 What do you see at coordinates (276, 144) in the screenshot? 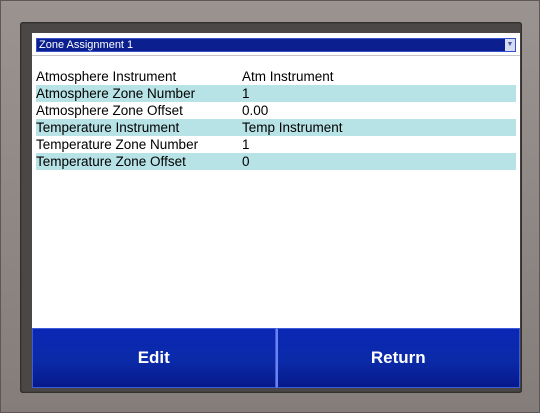
I see `table-row: Temperature Zone Number 1` at bounding box center [276, 144].